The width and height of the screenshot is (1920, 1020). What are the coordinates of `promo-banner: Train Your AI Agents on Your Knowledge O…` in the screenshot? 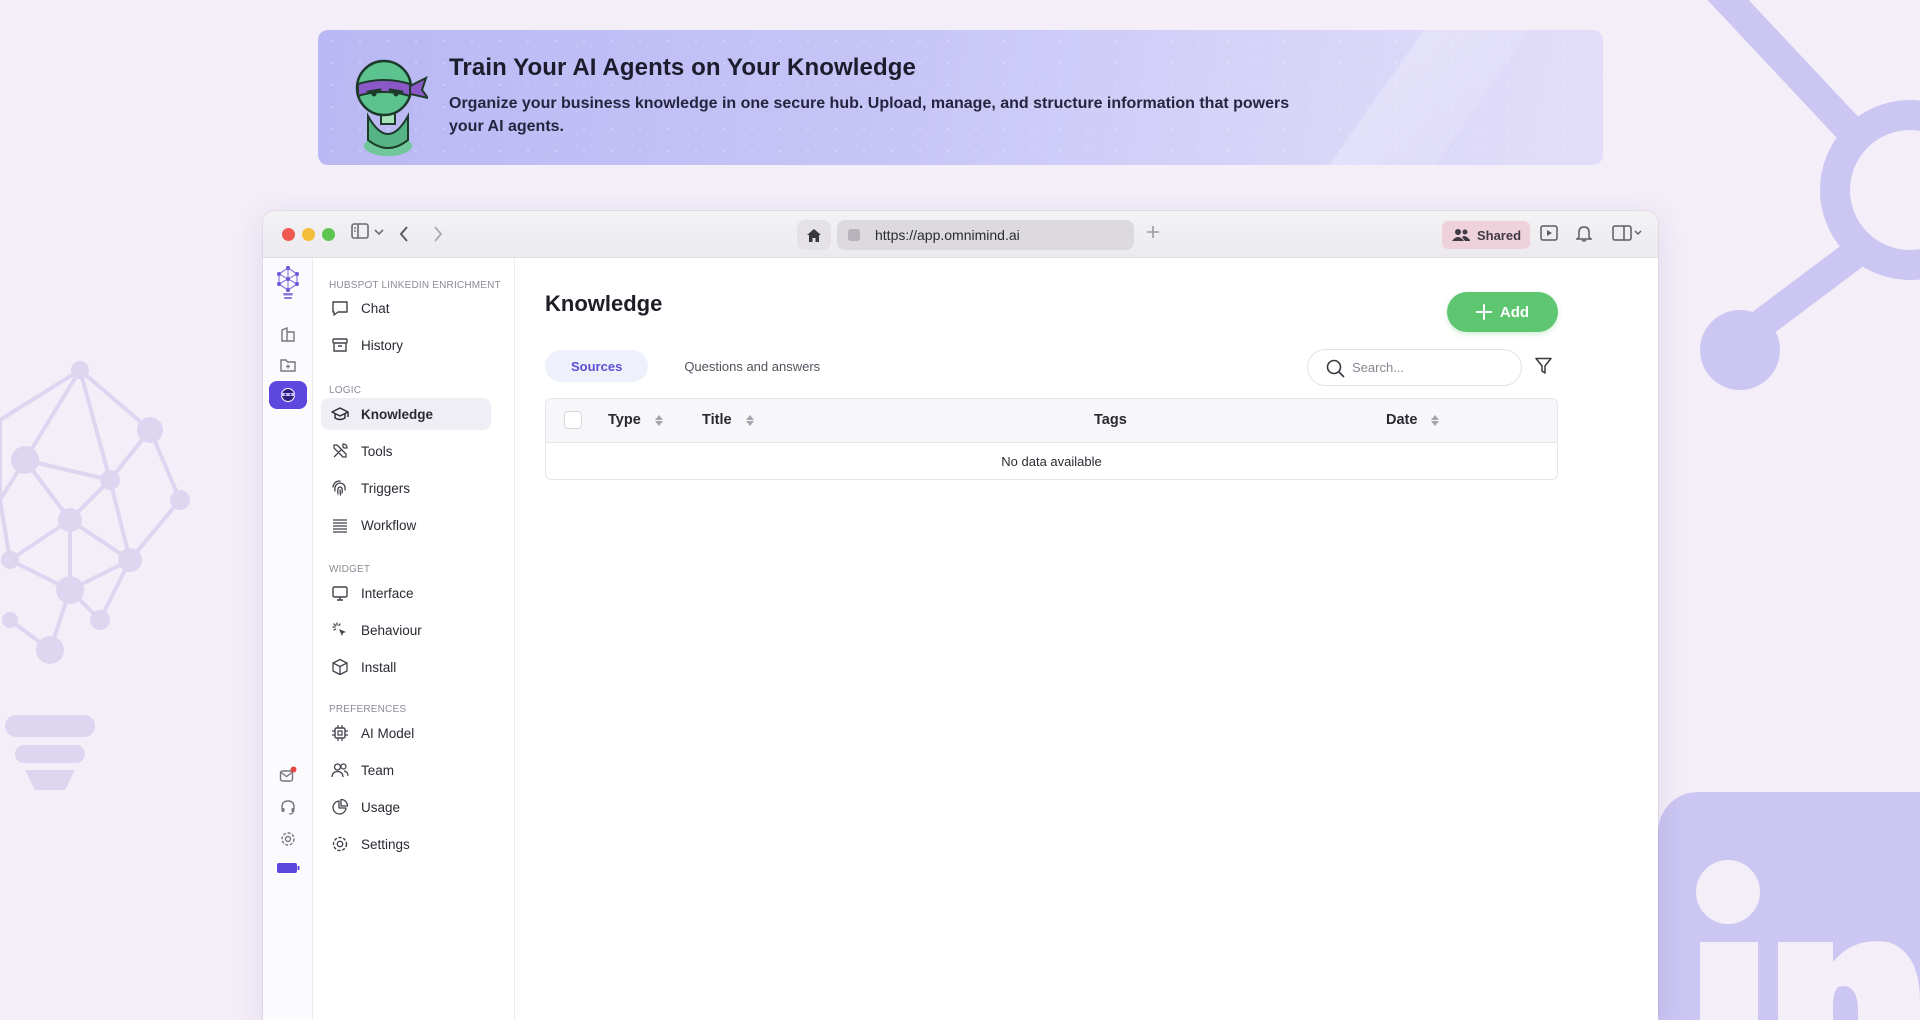 It's located at (960, 97).